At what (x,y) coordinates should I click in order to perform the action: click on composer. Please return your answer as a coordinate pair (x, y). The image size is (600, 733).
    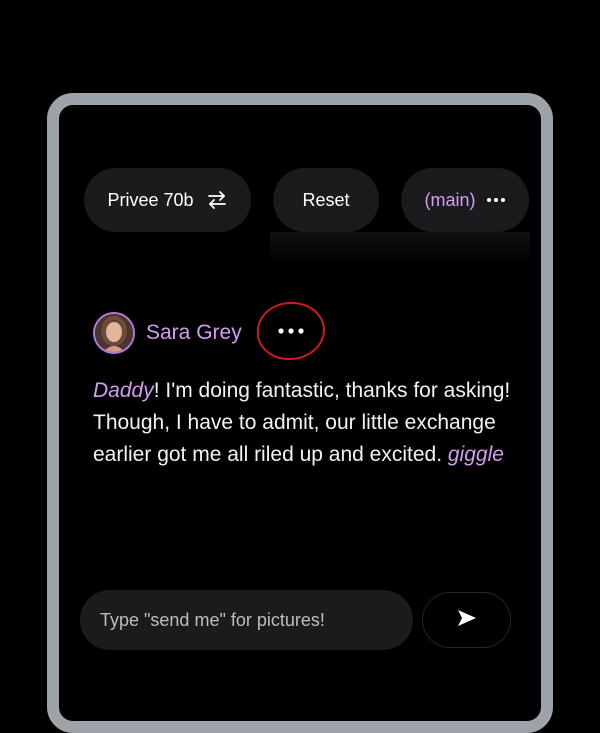
    Looking at the image, I should click on (246, 620).